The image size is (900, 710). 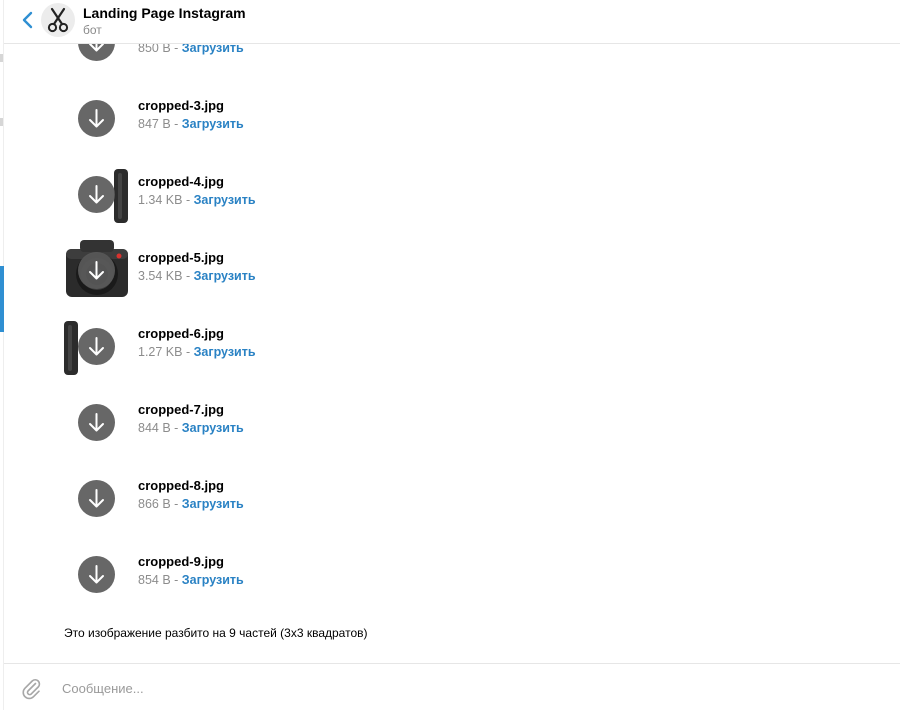 What do you see at coordinates (181, 485) in the screenshot?
I see `file-name: cropped-8.jpg` at bounding box center [181, 485].